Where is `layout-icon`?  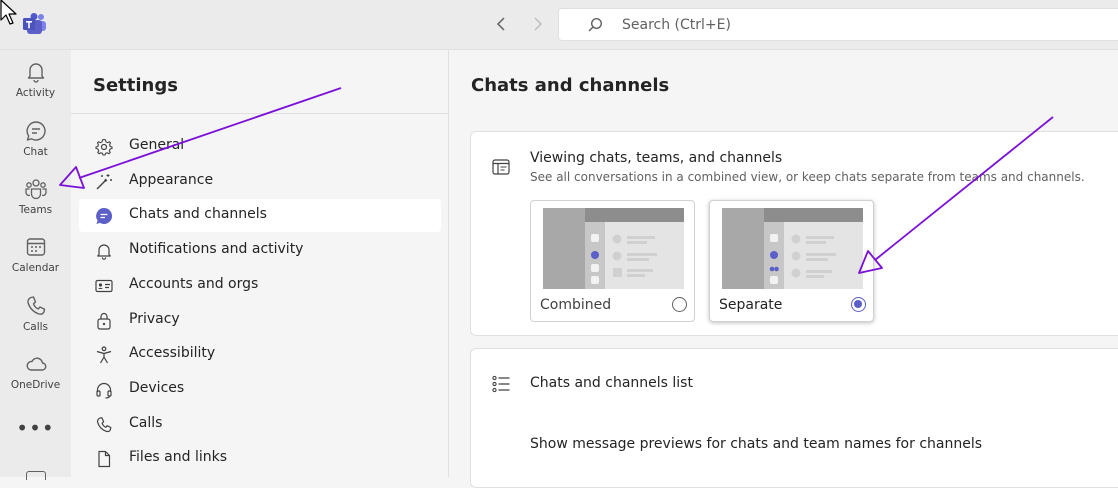
layout-icon is located at coordinates (501, 167).